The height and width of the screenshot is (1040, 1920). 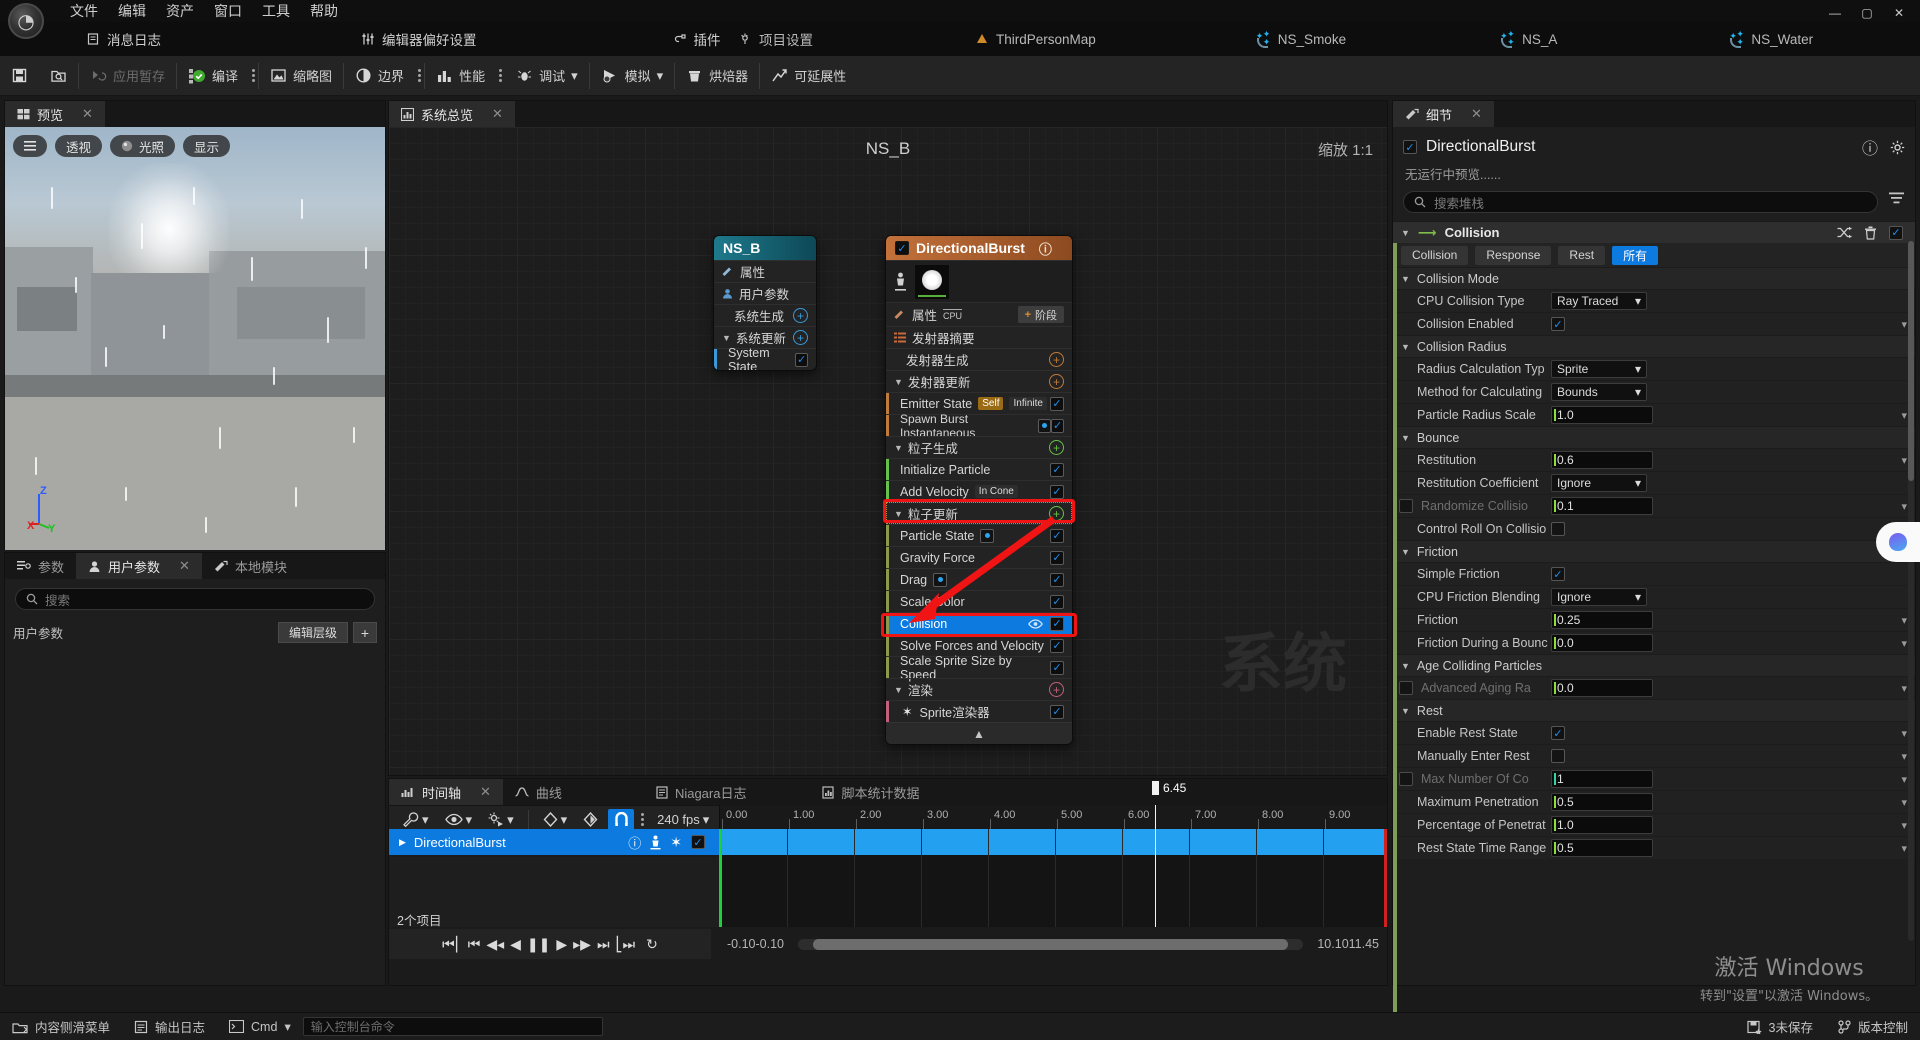 I want to click on timeline-snap-toggle, so click(x=621, y=819).